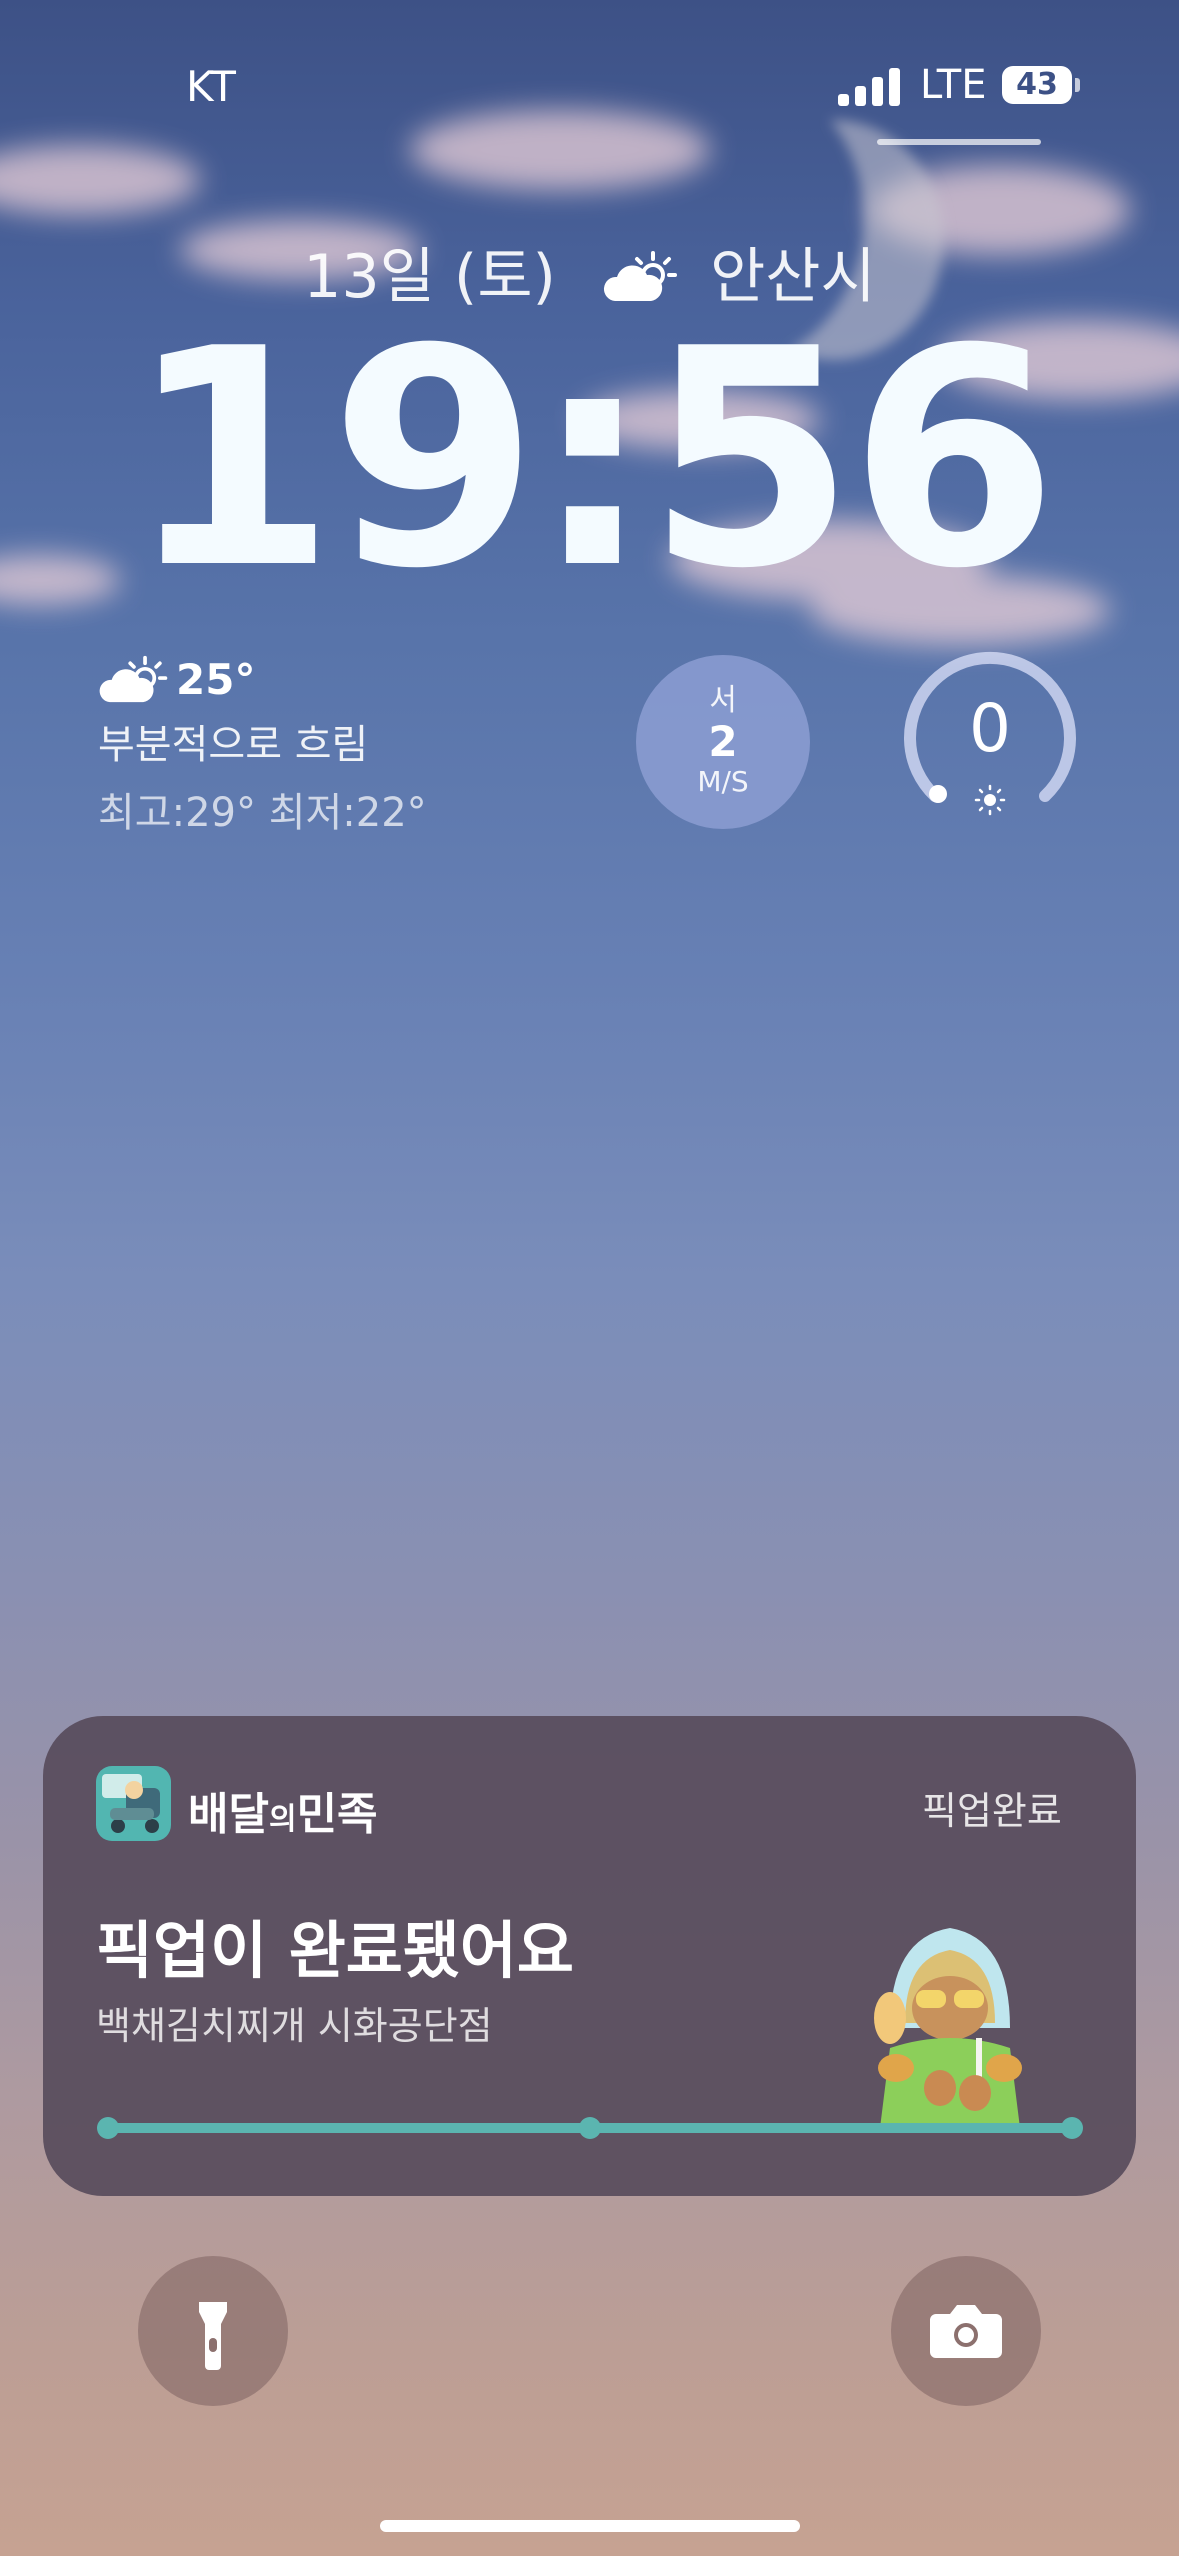  Describe the element at coordinates (992, 1811) in the screenshot. I see `delivery-status-tag: 픽업완료` at that location.